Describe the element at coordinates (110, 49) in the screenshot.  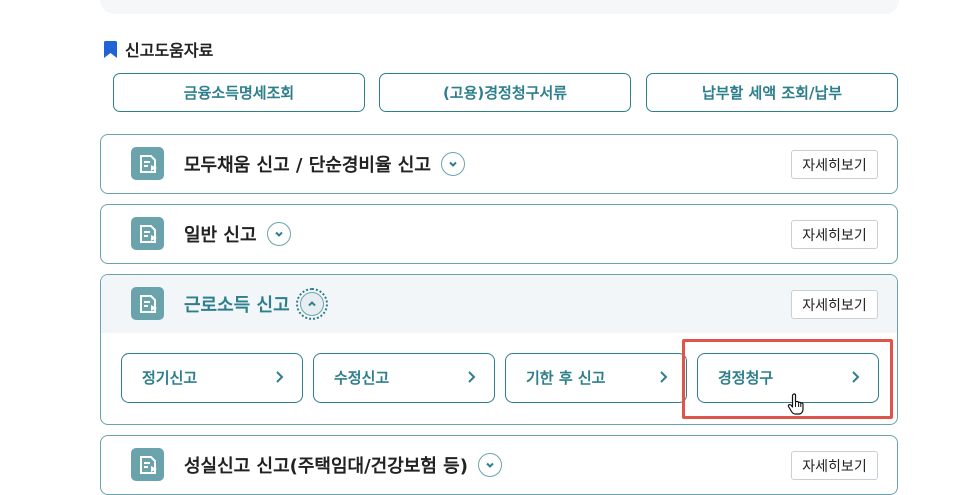
I see `bookmark-icon` at that location.